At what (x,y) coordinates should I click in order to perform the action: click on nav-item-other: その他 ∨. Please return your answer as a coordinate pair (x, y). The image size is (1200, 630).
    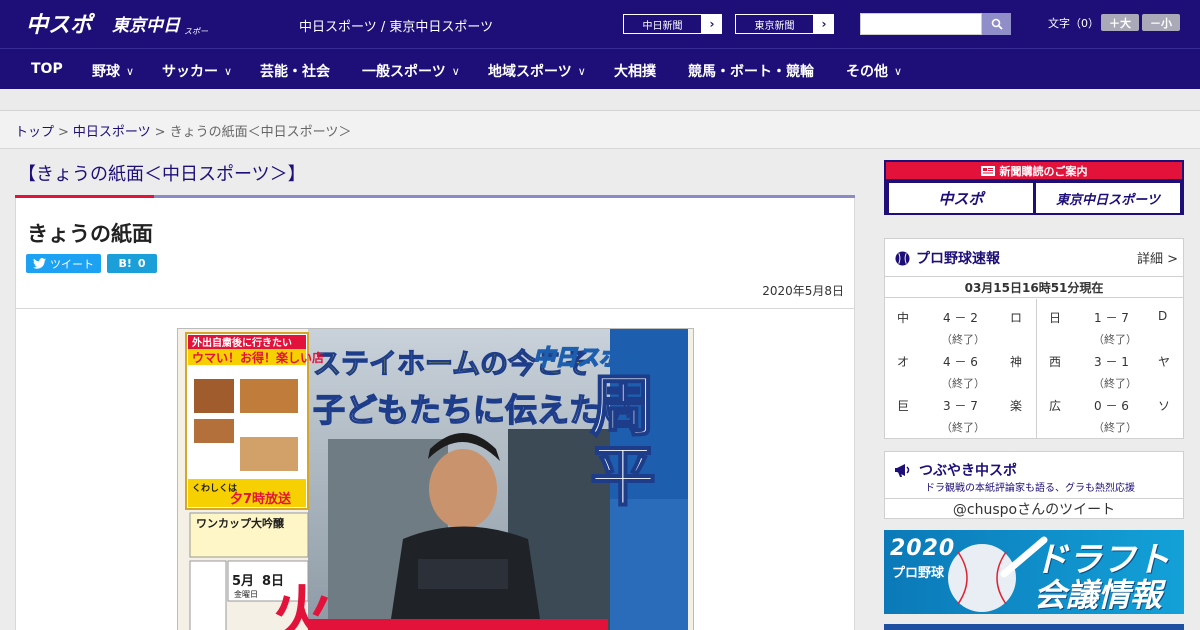
    Looking at the image, I should click on (874, 71).